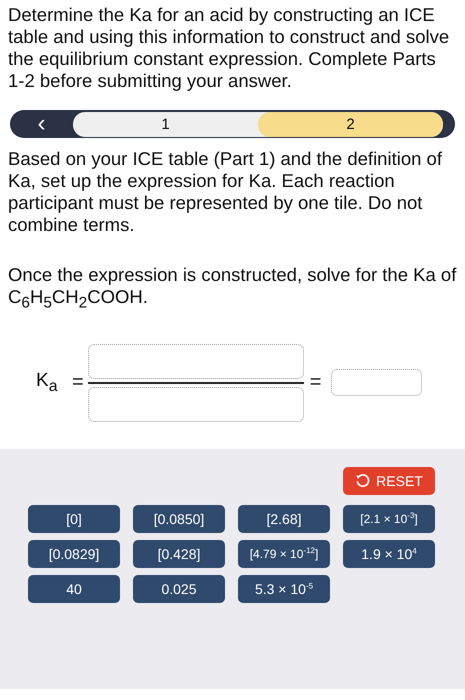  I want to click on instruction-text: Once the expression is constructed, solve for the Ka of C$_{6}$H$_{5}$CH$_{2}$COOH., so click(232, 289).